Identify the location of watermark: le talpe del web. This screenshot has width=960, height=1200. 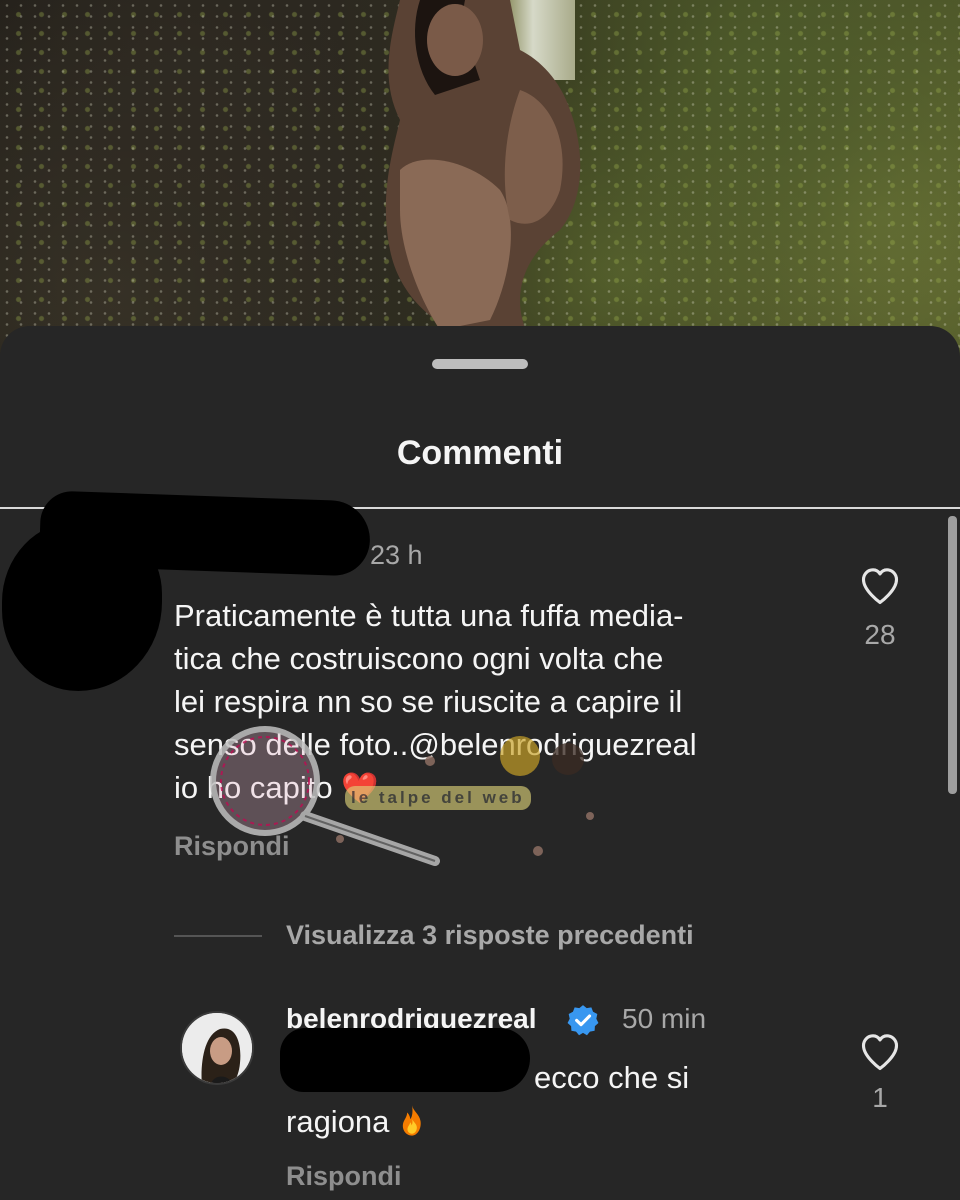
(400, 796).